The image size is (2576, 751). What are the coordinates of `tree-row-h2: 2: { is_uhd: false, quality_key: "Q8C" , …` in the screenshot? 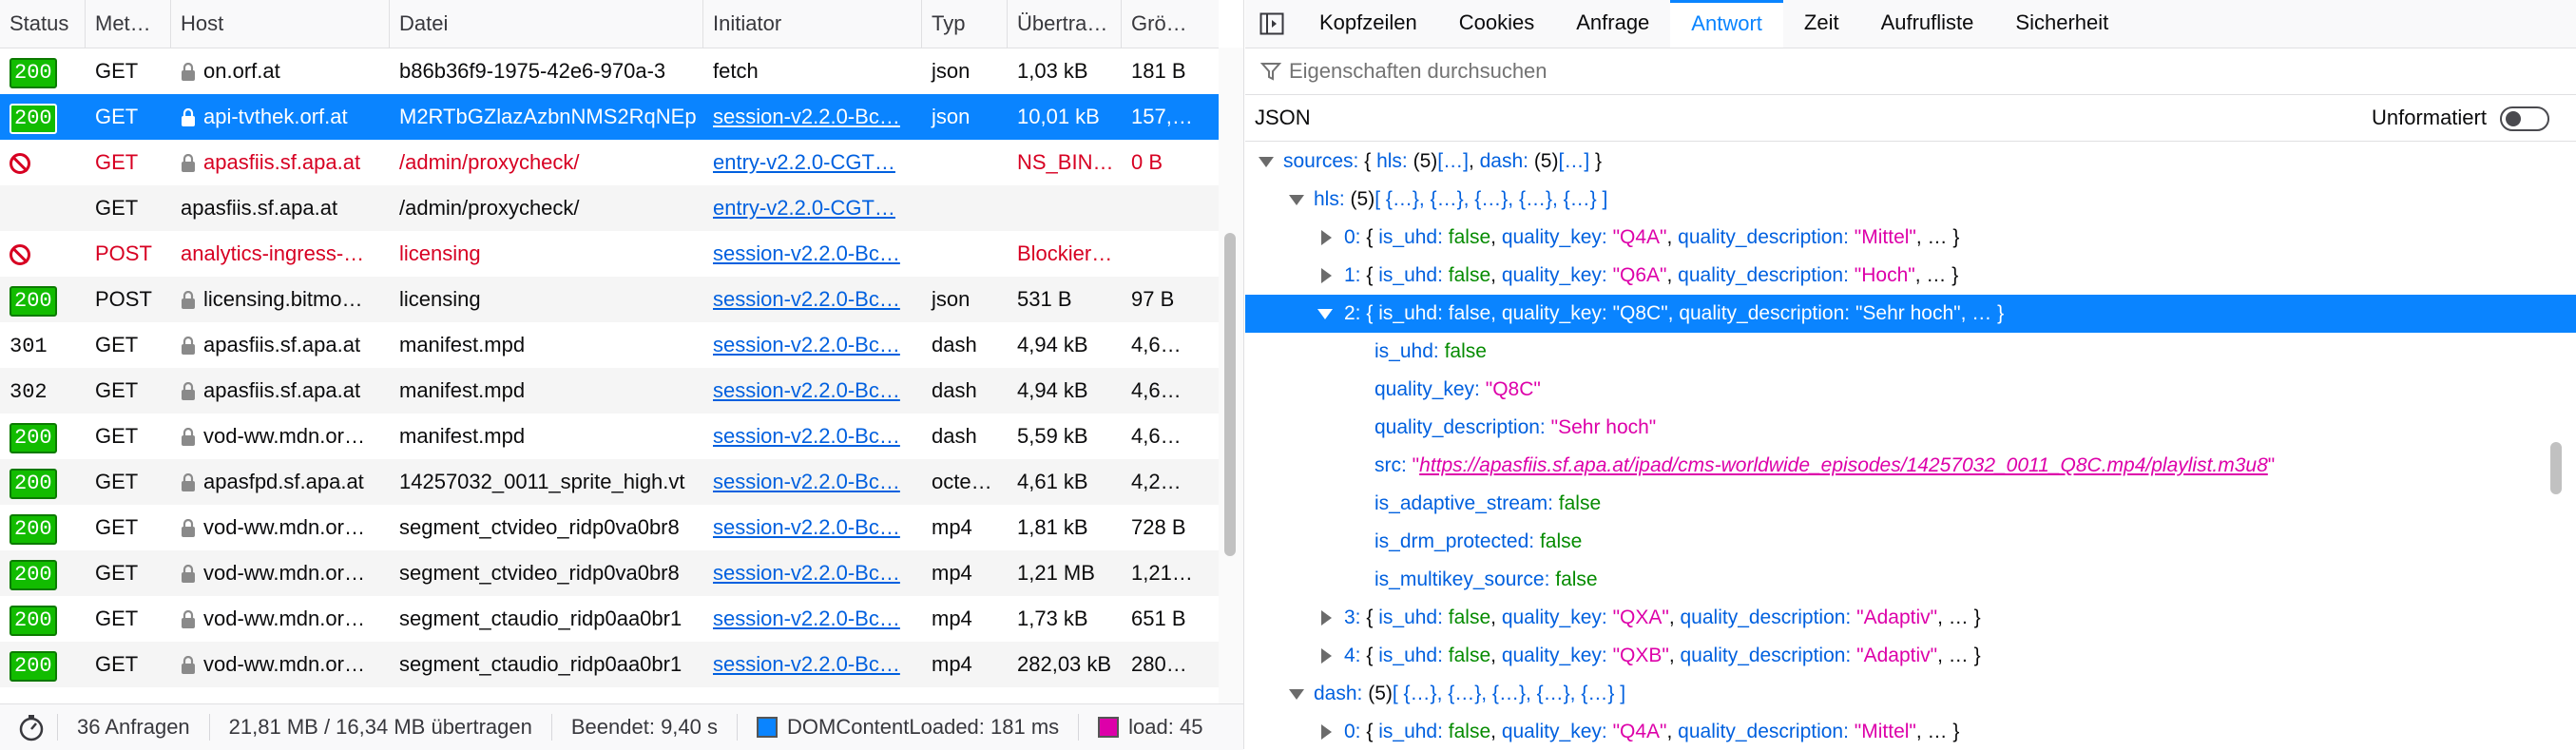 It's located at (1911, 314).